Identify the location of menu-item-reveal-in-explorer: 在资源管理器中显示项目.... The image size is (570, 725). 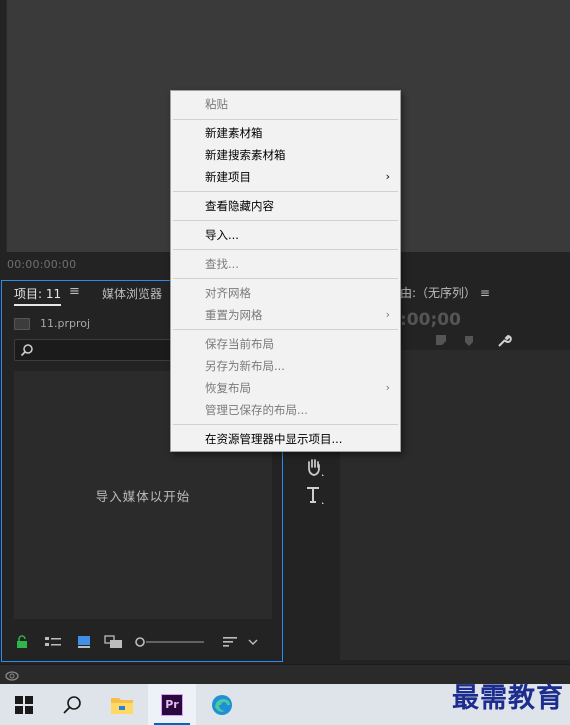
(285, 439).